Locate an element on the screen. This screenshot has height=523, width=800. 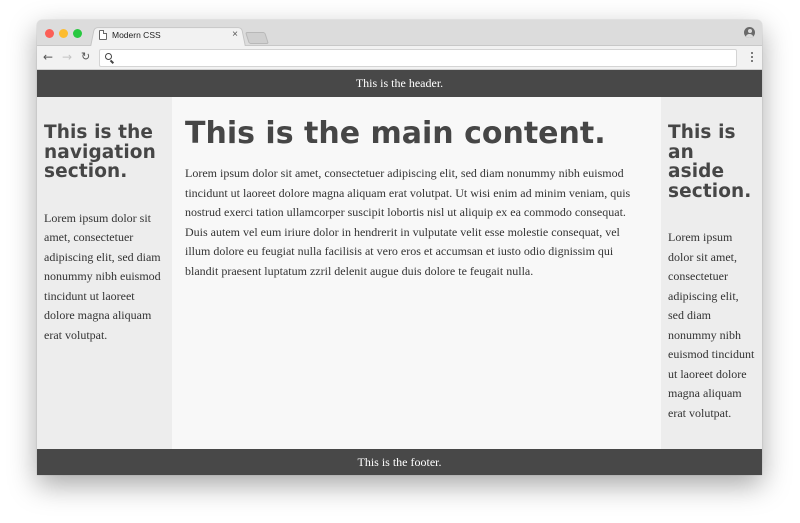
document-icon is located at coordinates (103, 35).